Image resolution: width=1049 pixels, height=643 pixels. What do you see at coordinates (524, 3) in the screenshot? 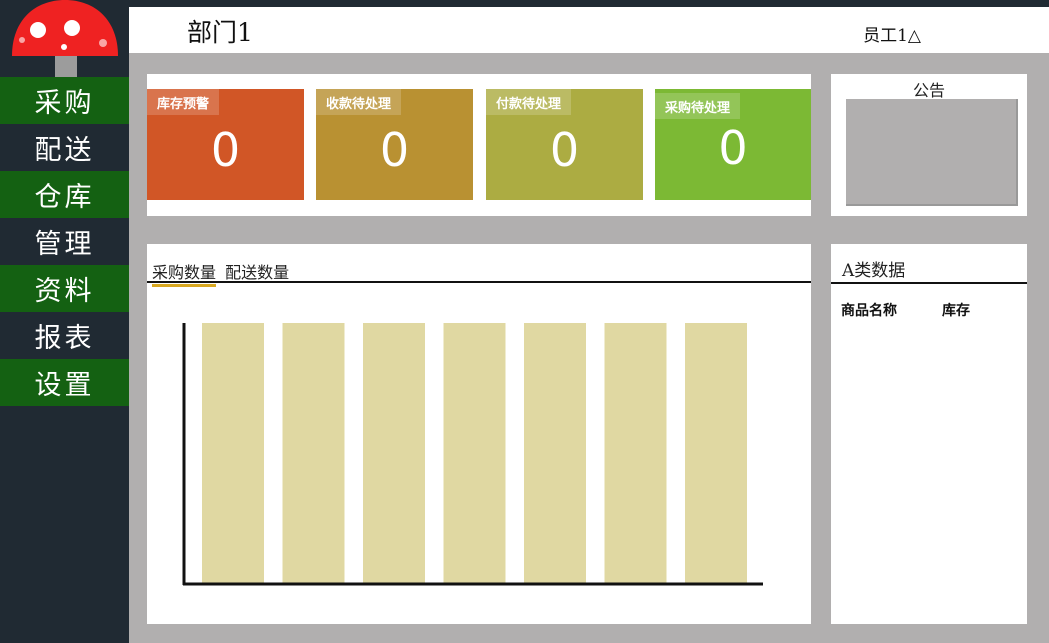
I see `top-strip` at bounding box center [524, 3].